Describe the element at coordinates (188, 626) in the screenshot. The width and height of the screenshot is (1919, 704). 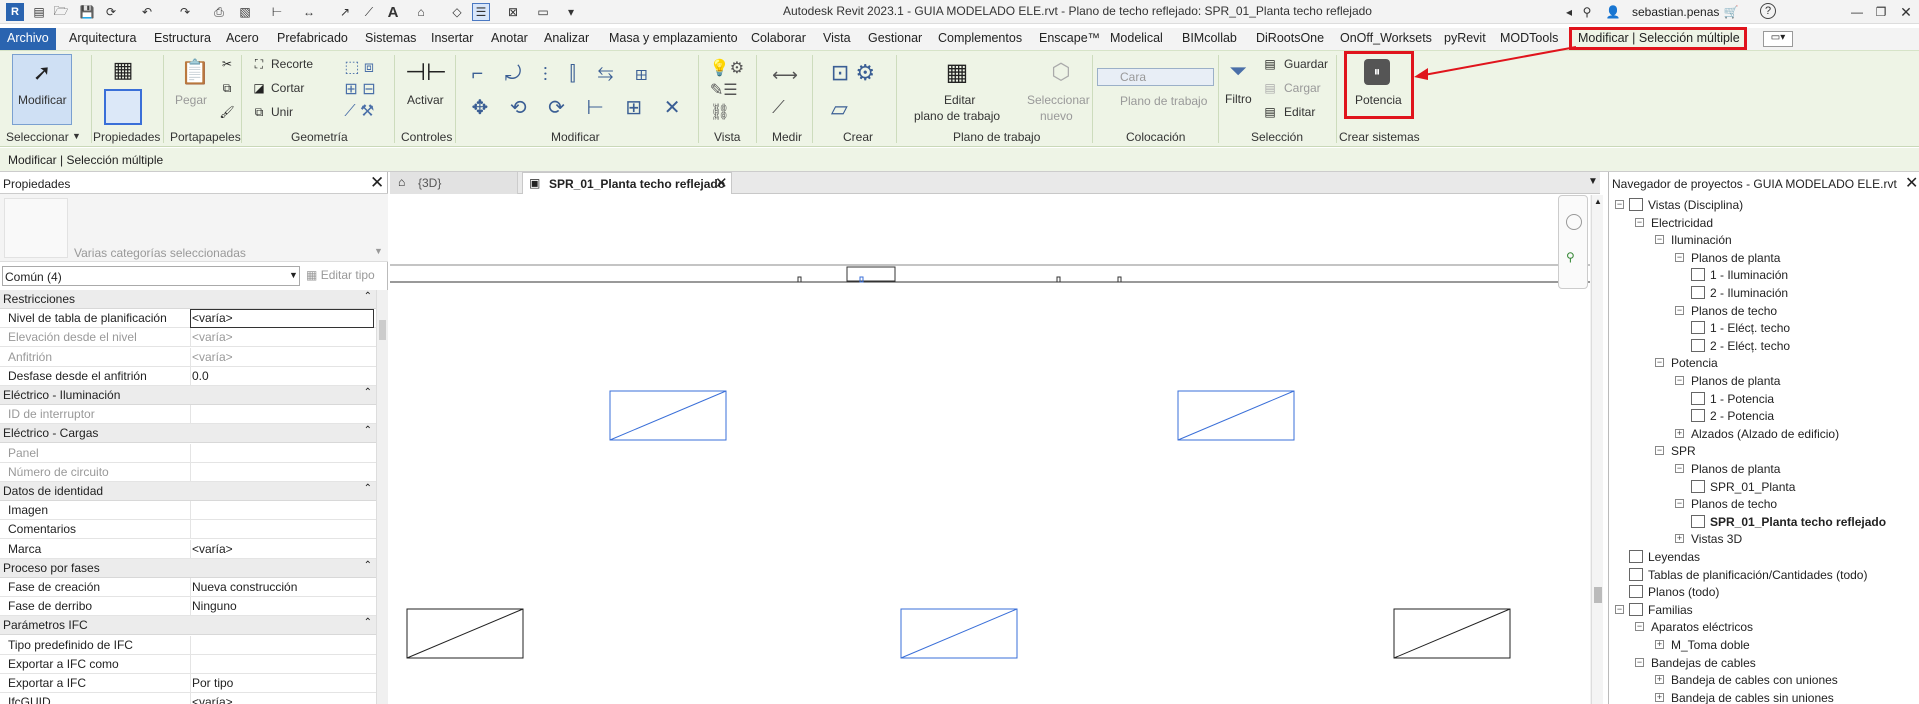
I see `property-group: Parámetros IFC ⌃` at that location.